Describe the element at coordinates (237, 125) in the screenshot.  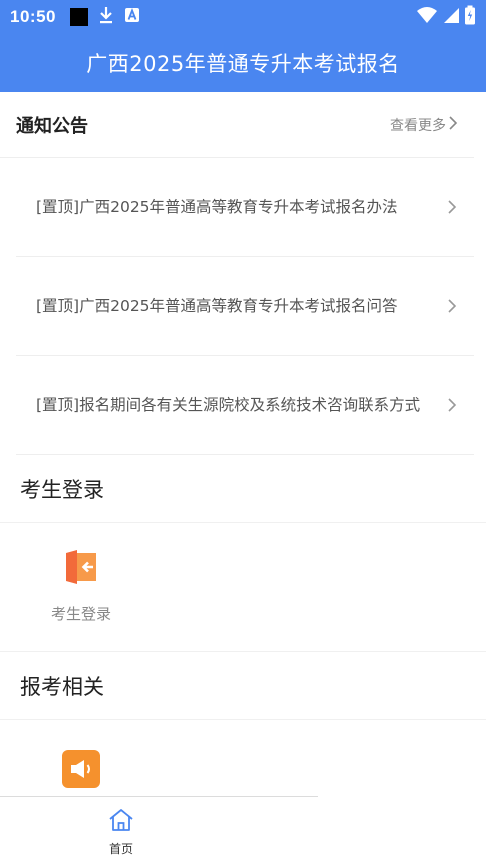
I see `notice-header: 通知公告 查看更多` at that location.